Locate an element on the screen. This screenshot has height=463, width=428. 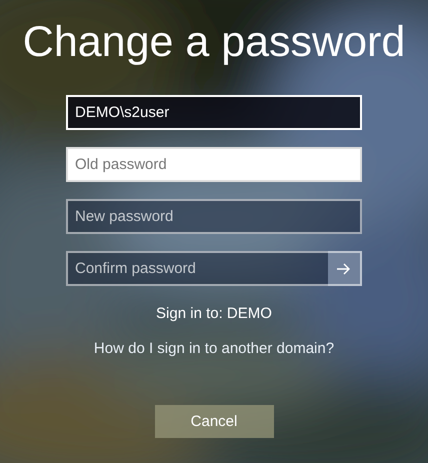
sign-in-domain-text: Sign in to: DEMO is located at coordinates (214, 313).